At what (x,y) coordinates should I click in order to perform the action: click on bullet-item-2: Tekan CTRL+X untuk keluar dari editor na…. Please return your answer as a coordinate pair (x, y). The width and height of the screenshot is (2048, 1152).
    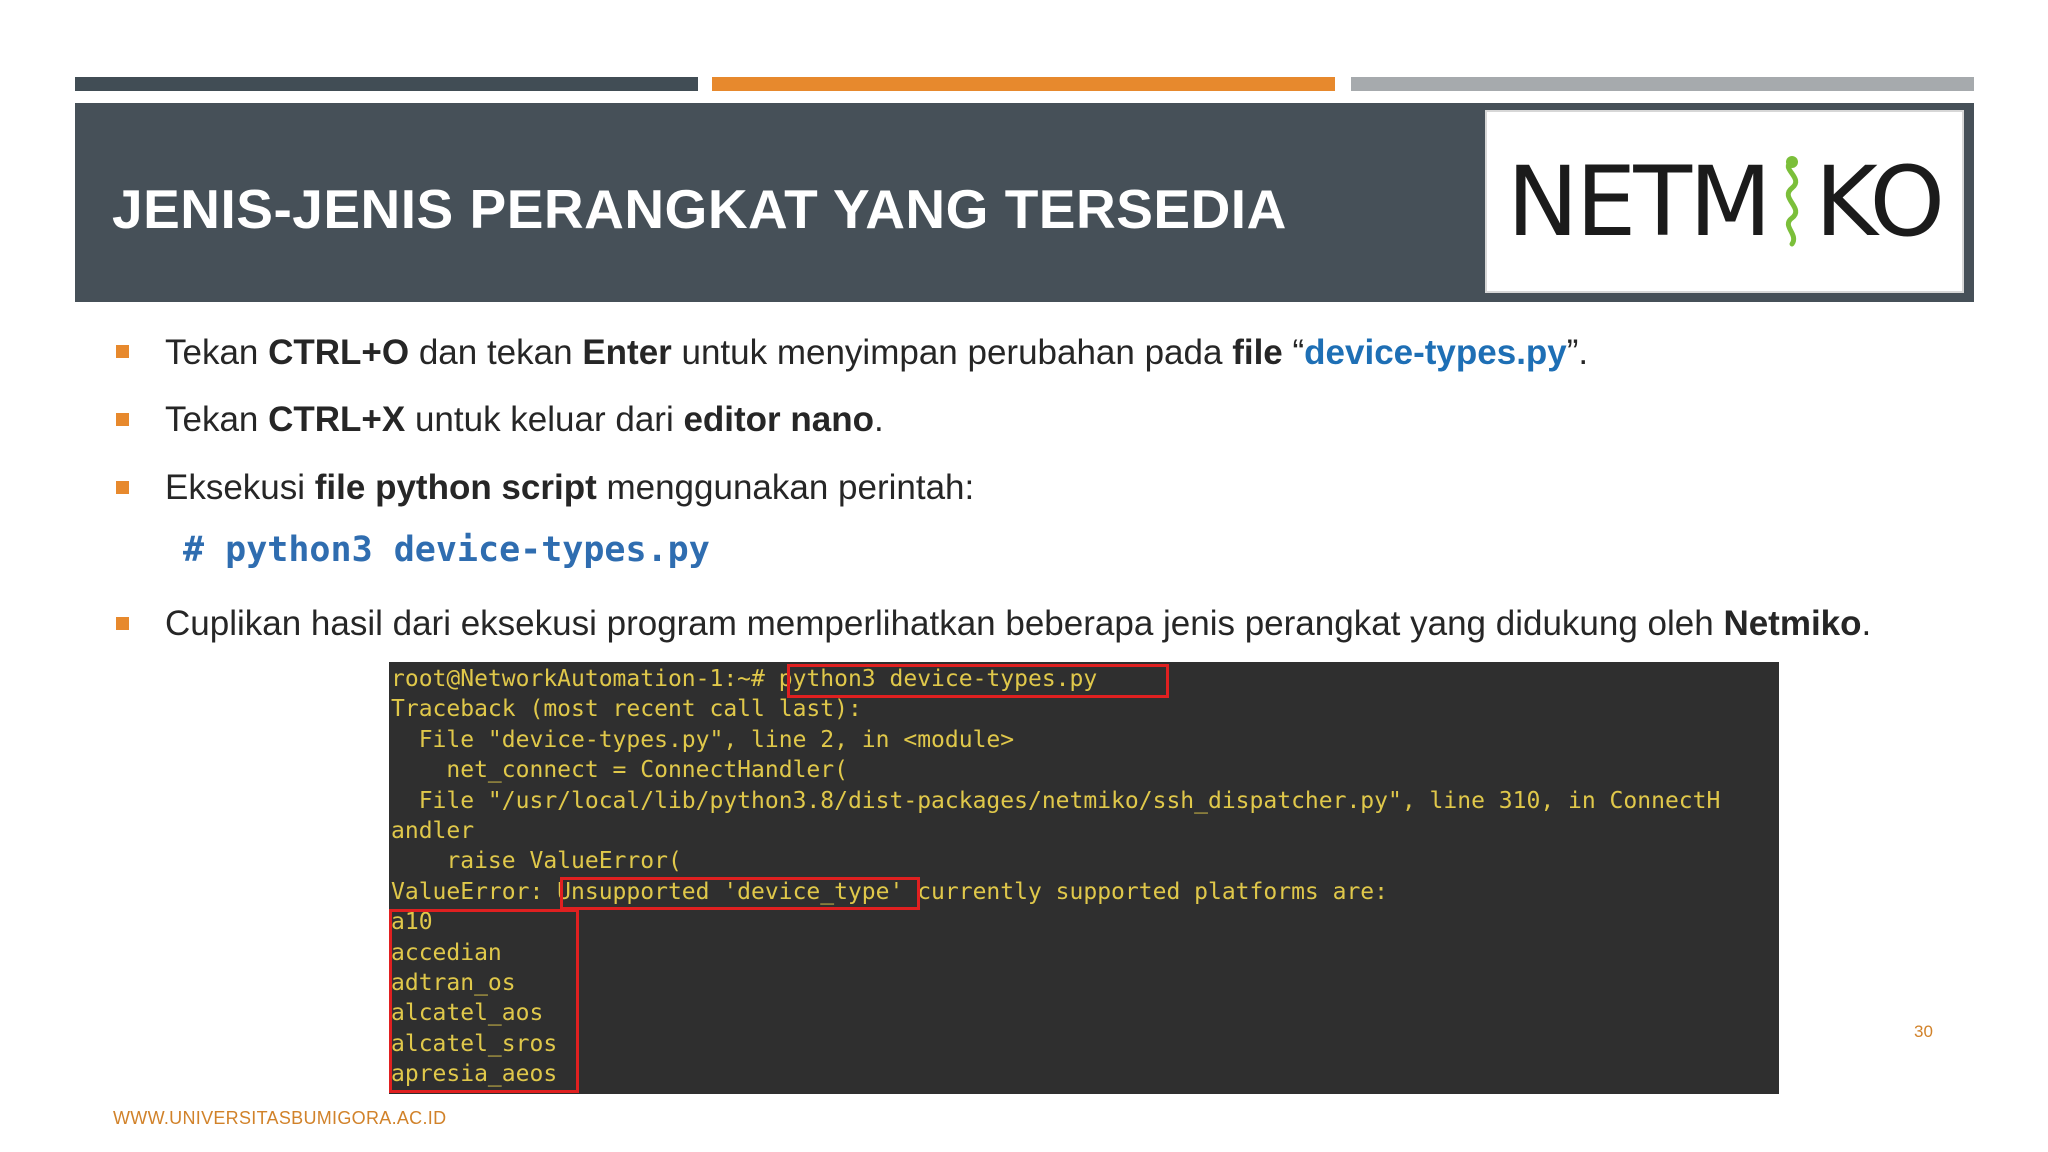
    Looking at the image, I should click on (524, 420).